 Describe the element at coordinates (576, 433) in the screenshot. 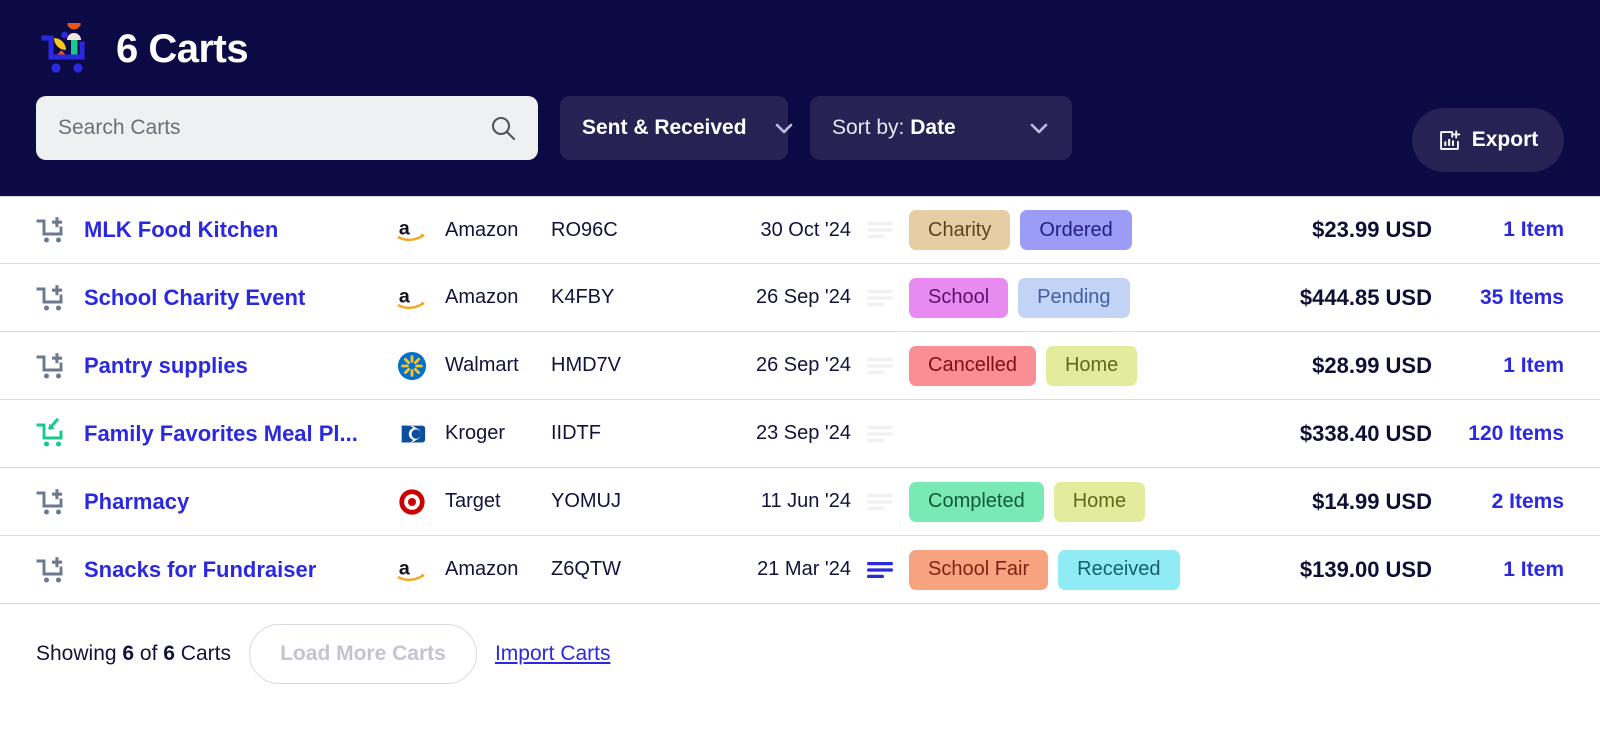

I see `cart-code: IIDTF` at that location.